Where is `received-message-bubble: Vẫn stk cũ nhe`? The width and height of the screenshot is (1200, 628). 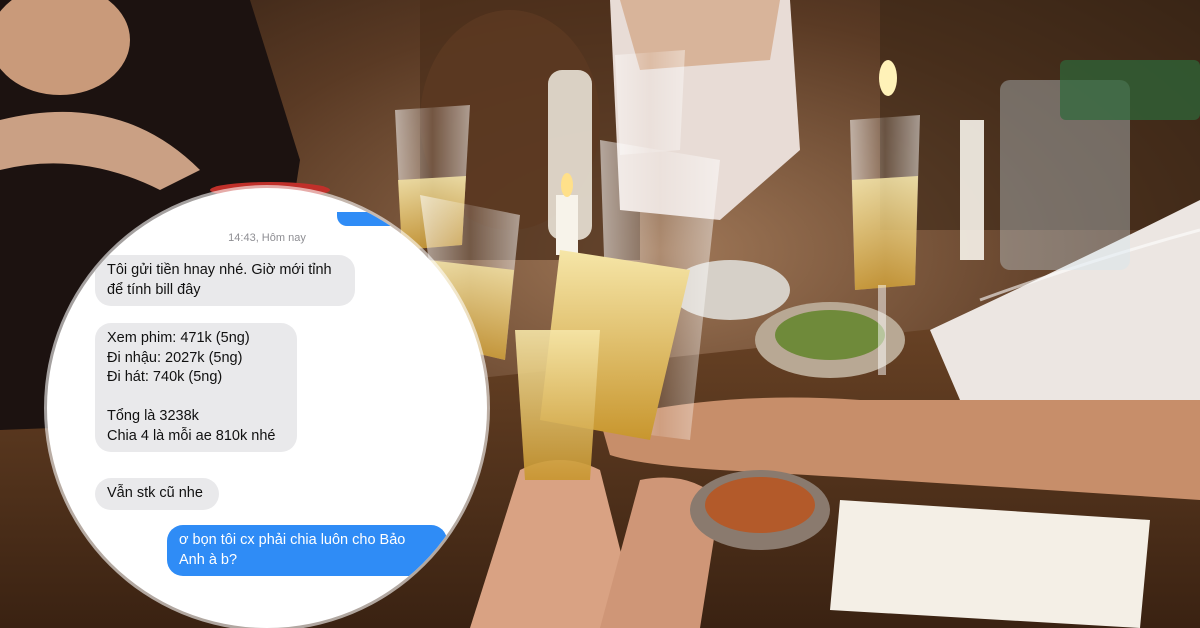 received-message-bubble: Vẫn stk cũ nhe is located at coordinates (157, 494).